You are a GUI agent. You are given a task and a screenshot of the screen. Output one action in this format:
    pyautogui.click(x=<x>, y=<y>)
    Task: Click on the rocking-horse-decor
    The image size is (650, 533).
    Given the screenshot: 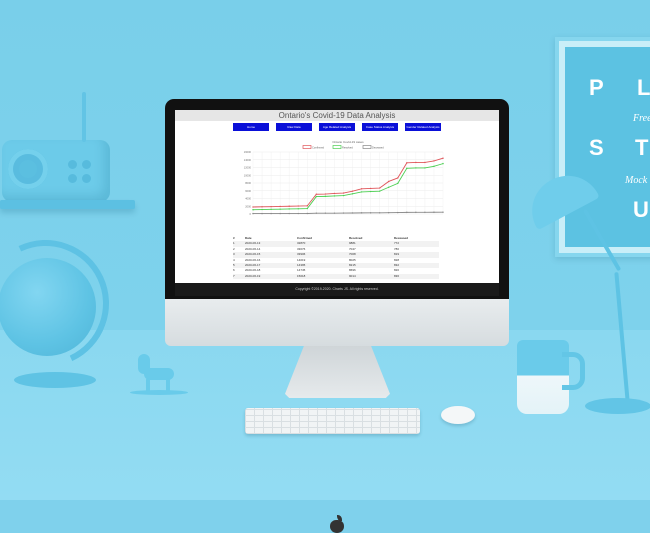 What is the action you would take?
    pyautogui.click(x=159, y=376)
    